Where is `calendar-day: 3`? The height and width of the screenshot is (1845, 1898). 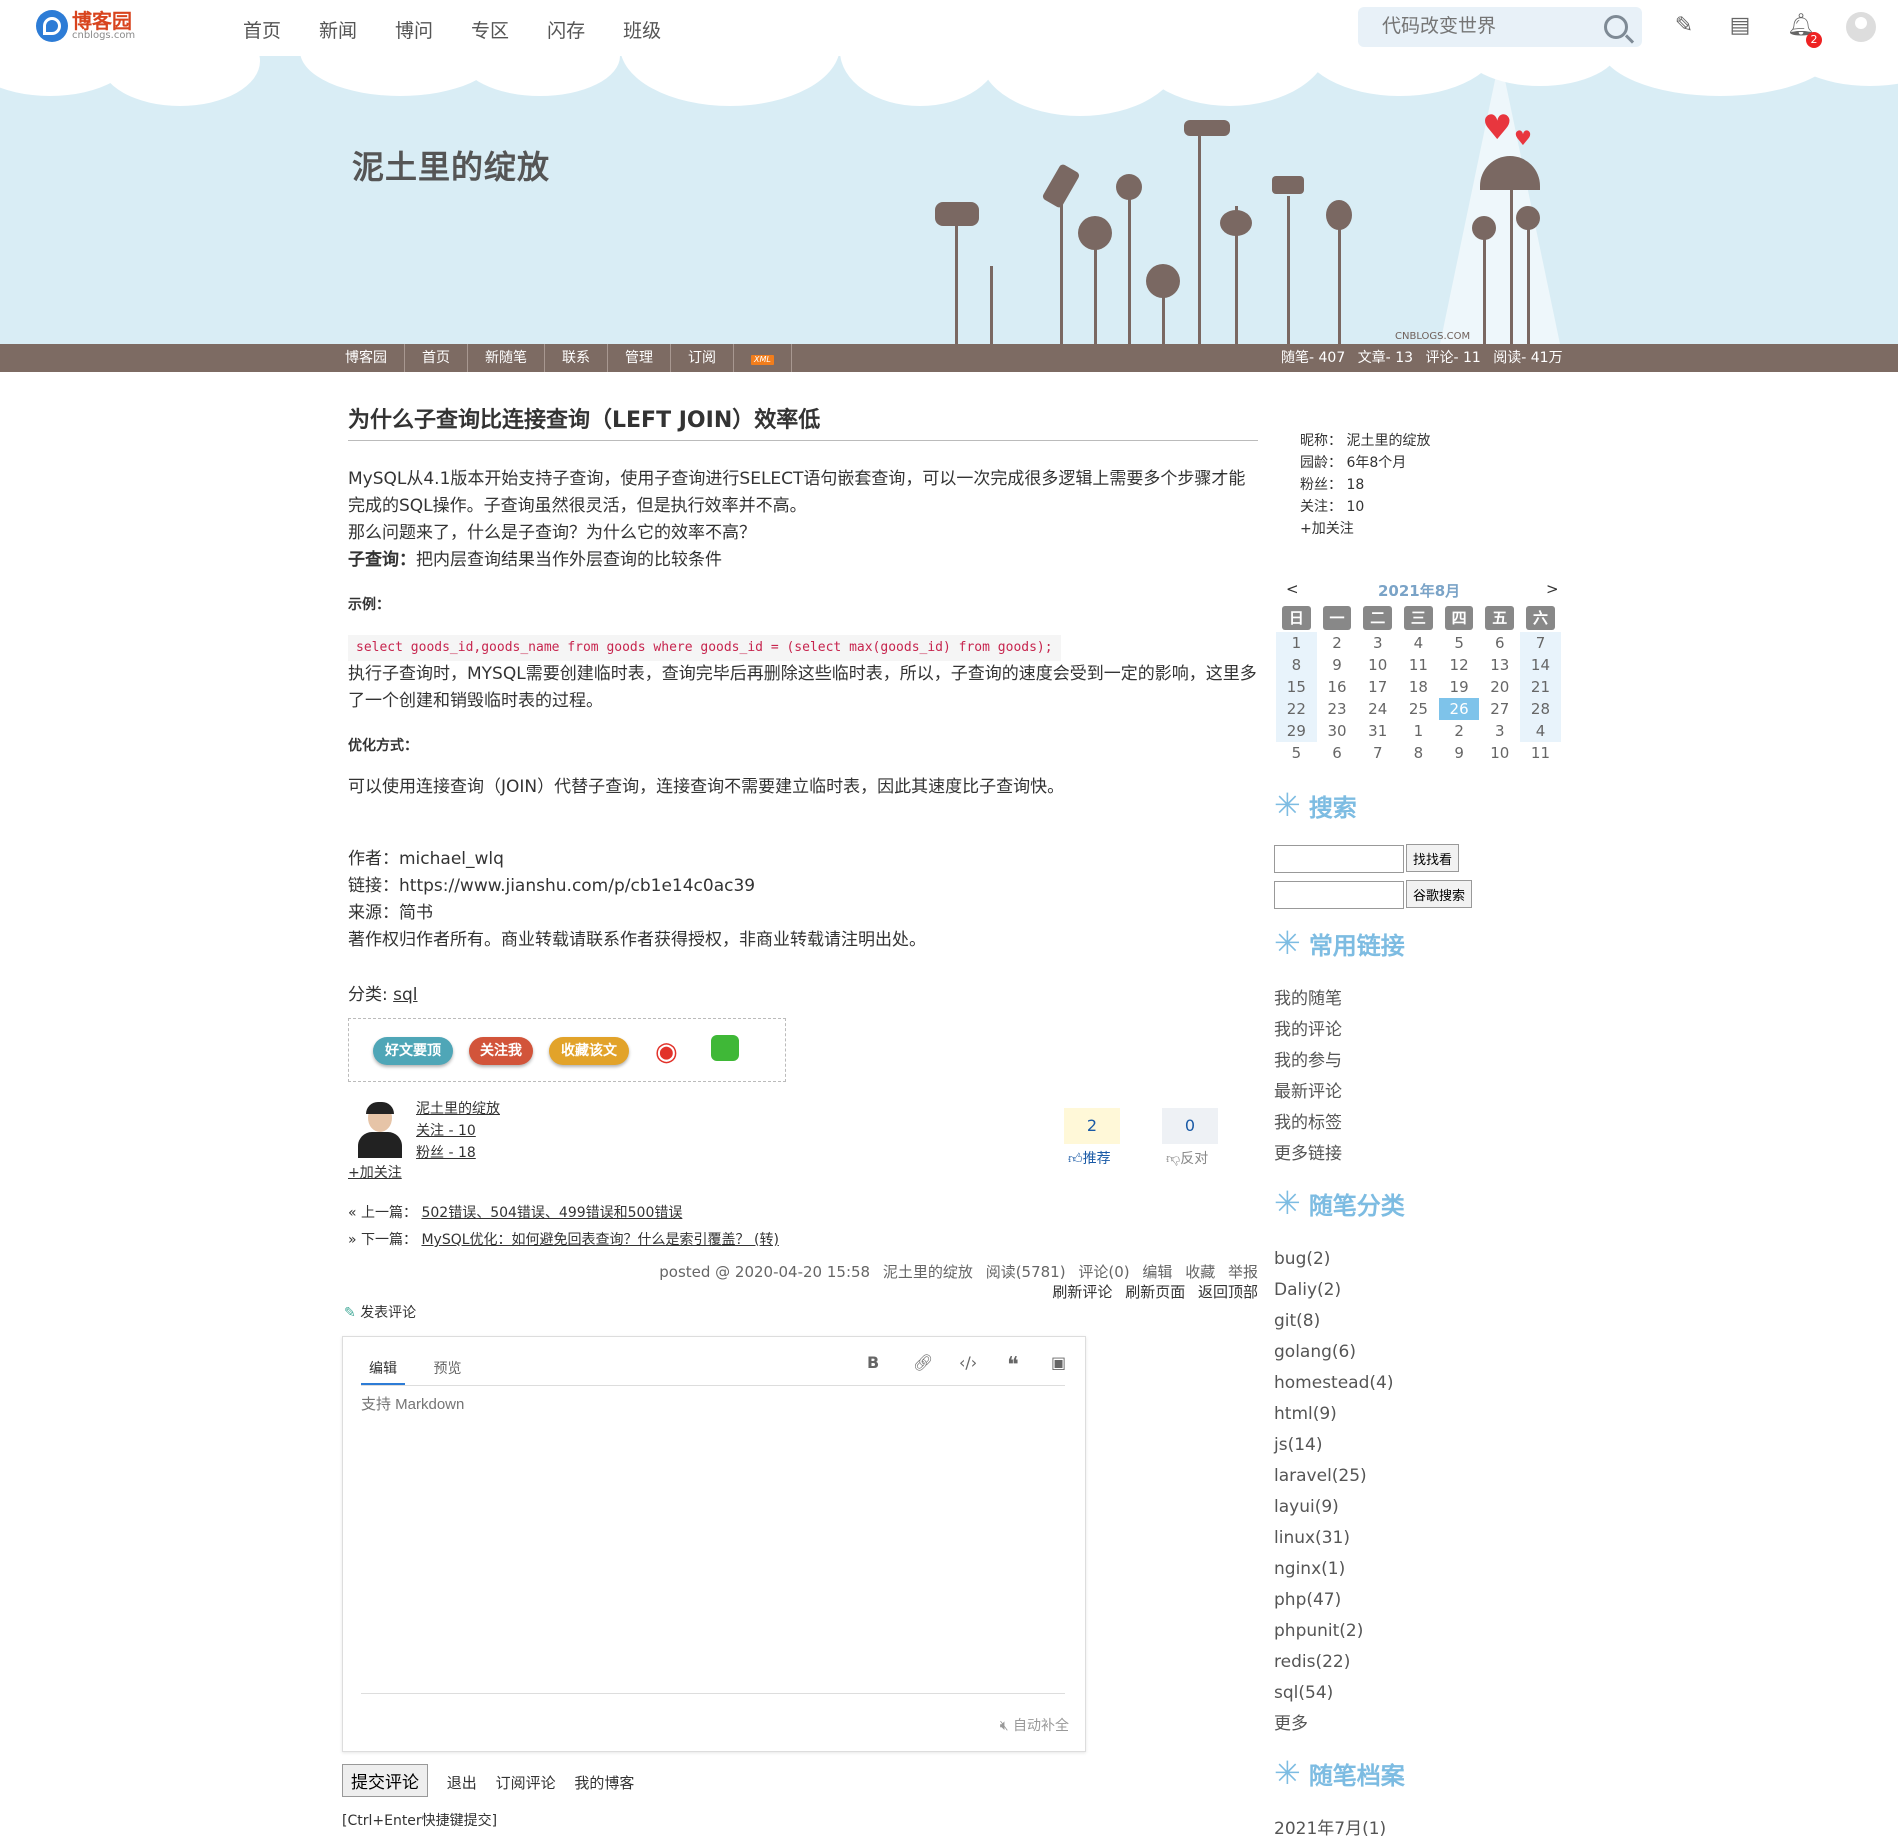
calendar-day: 3 is located at coordinates (1377, 643).